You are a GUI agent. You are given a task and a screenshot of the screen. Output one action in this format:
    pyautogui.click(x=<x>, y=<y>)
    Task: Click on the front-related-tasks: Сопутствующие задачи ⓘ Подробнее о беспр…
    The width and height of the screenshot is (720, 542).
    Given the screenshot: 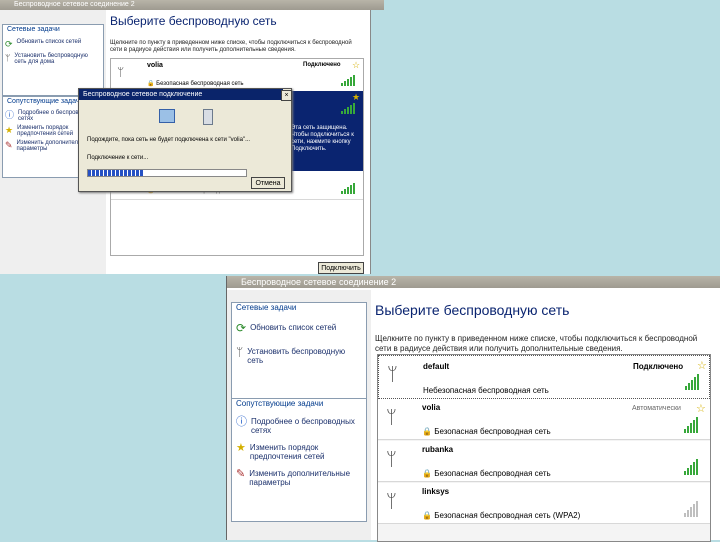 What is the action you would take?
    pyautogui.click(x=299, y=460)
    